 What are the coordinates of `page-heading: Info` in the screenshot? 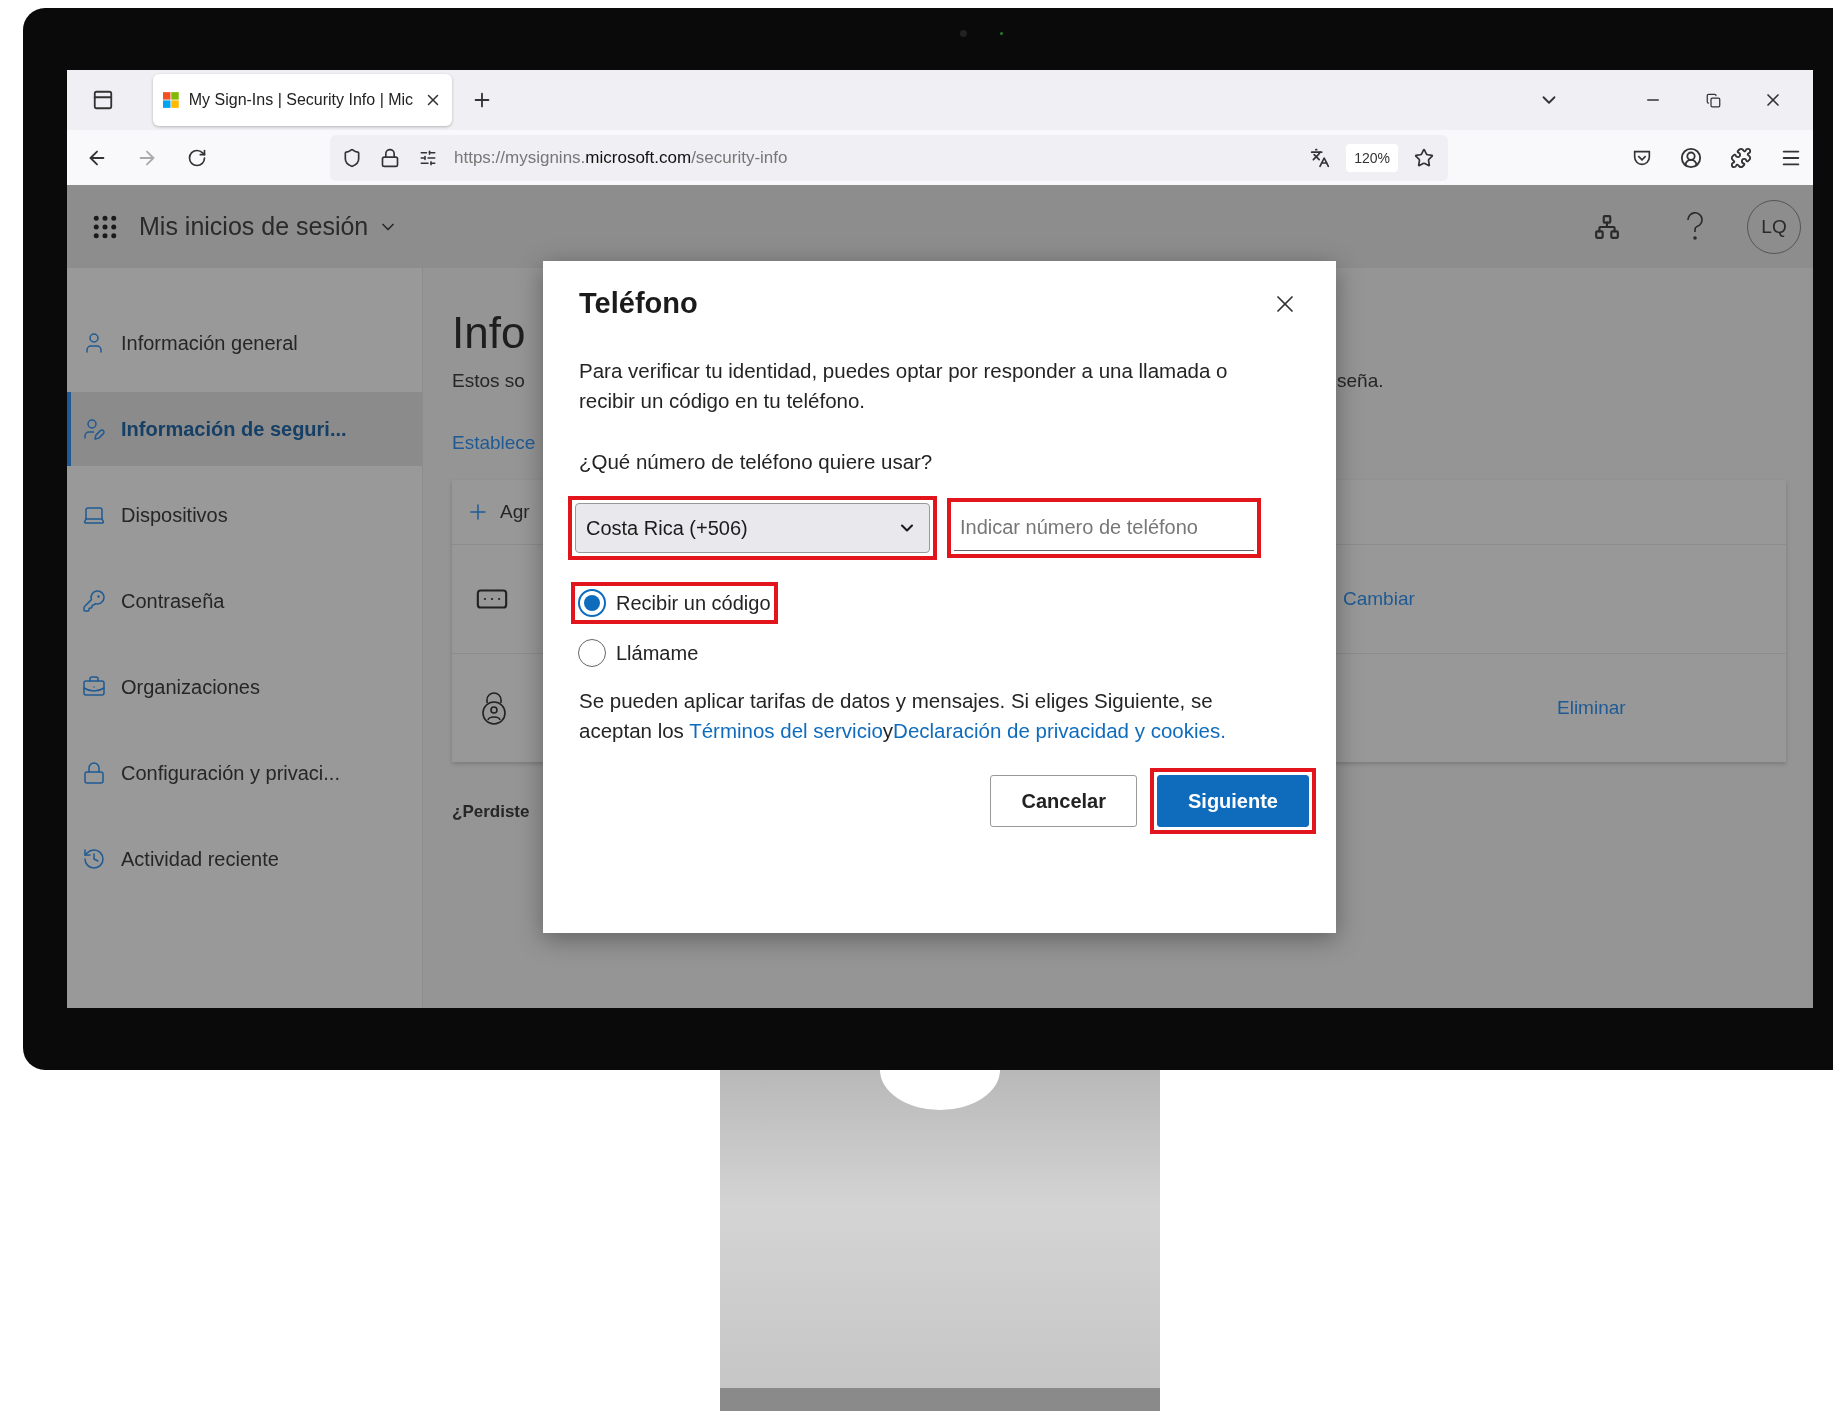 It's located at (489, 333).